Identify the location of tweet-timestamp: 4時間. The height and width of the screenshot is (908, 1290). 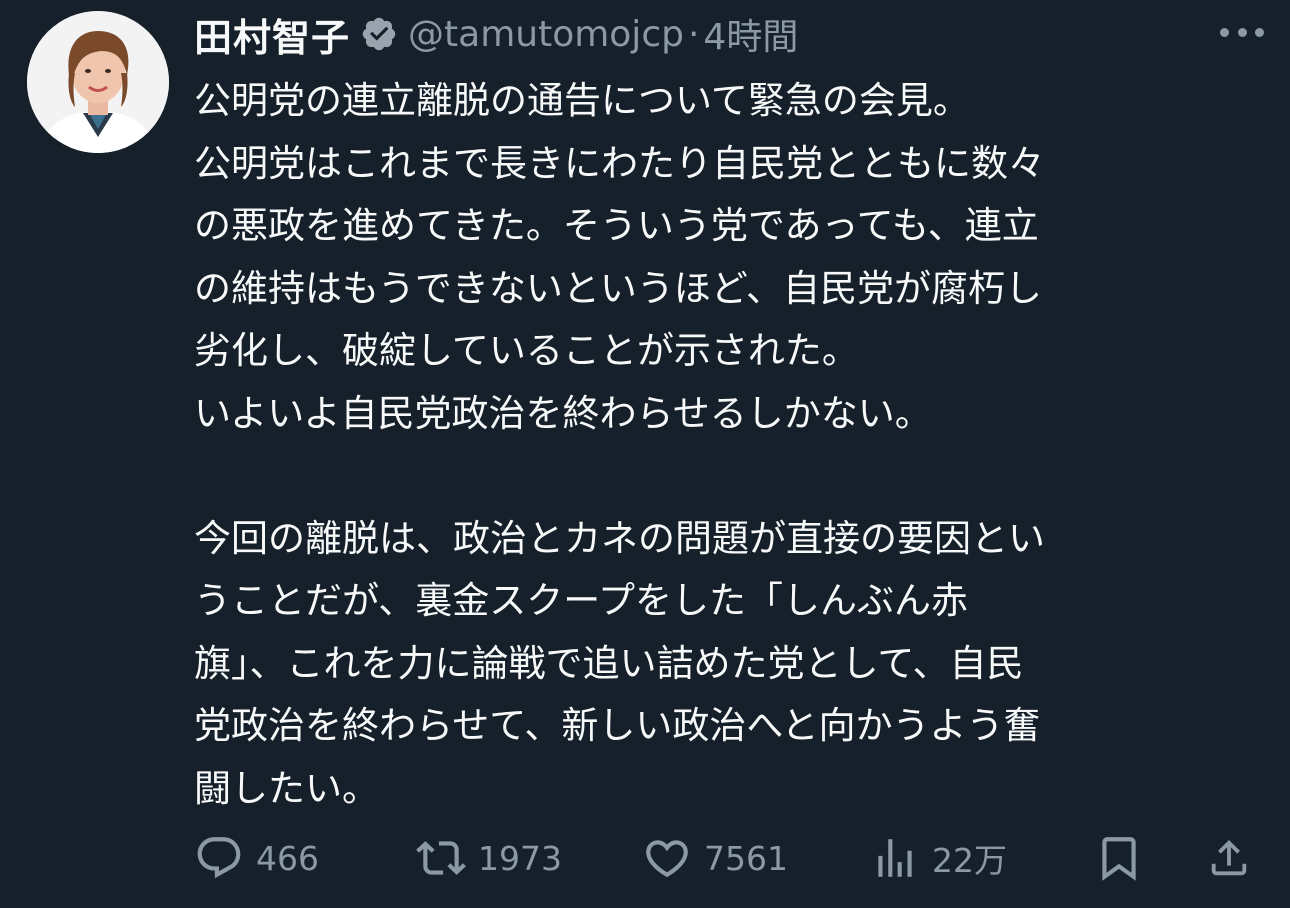
(750, 34).